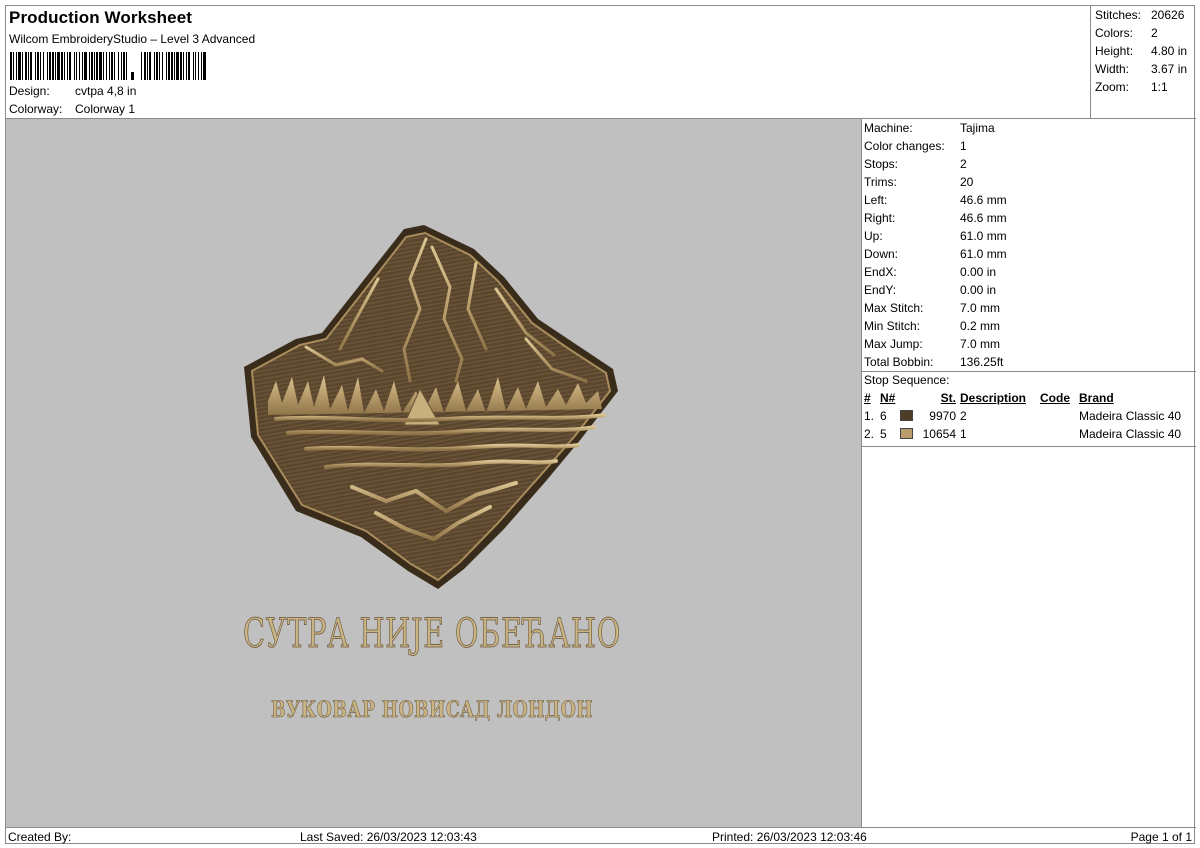  What do you see at coordinates (29, 91) in the screenshot?
I see `design-label: Design:` at bounding box center [29, 91].